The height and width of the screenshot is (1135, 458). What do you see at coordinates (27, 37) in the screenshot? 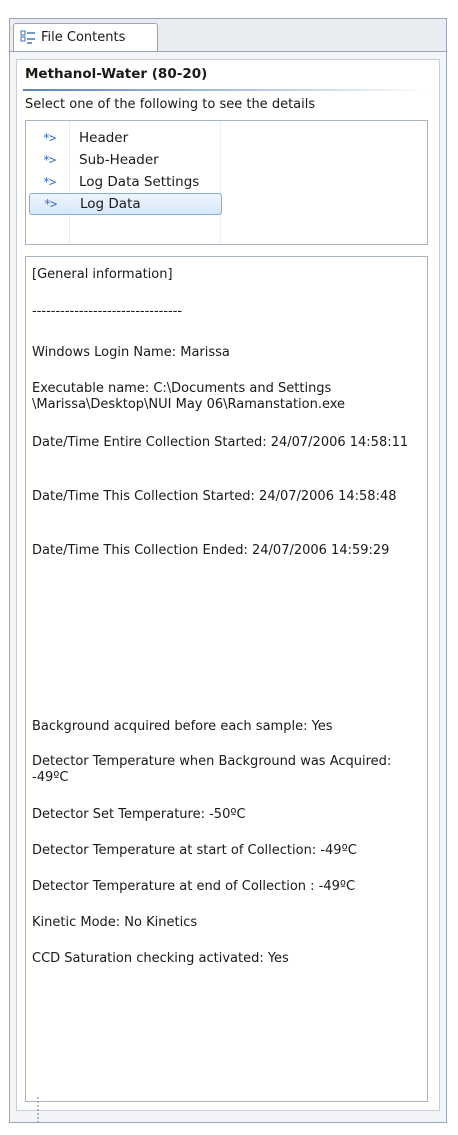
I see `file-contents-icon` at bounding box center [27, 37].